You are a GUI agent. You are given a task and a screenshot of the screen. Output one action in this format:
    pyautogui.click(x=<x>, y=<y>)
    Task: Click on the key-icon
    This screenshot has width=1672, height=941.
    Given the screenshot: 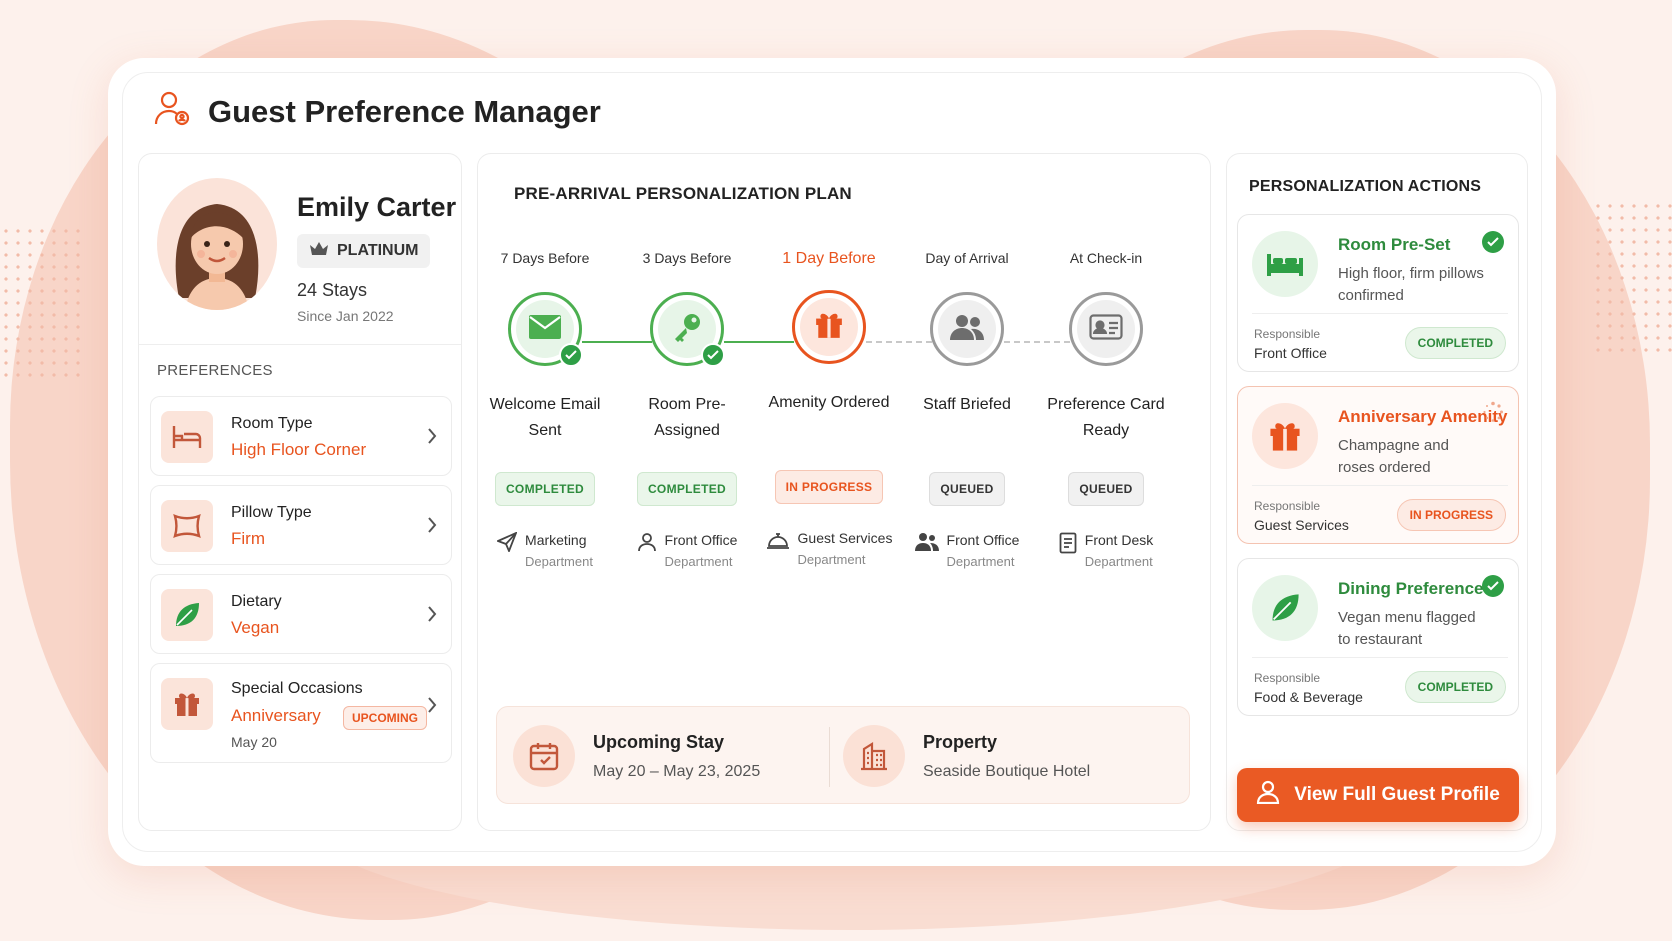 What is the action you would take?
    pyautogui.click(x=687, y=329)
    